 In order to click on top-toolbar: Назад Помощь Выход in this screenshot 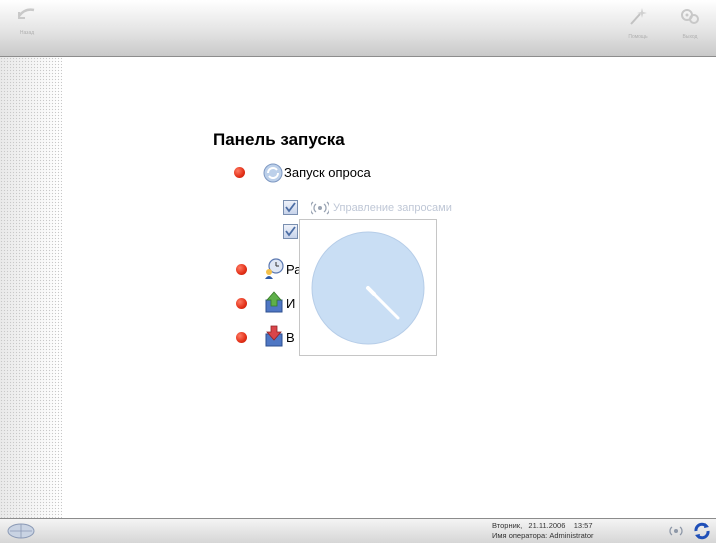, I will do `click(358, 28)`.